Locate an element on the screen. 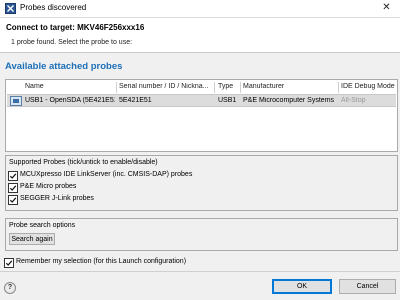  title-bar: Probes discovered ✕ is located at coordinates (200, 9).